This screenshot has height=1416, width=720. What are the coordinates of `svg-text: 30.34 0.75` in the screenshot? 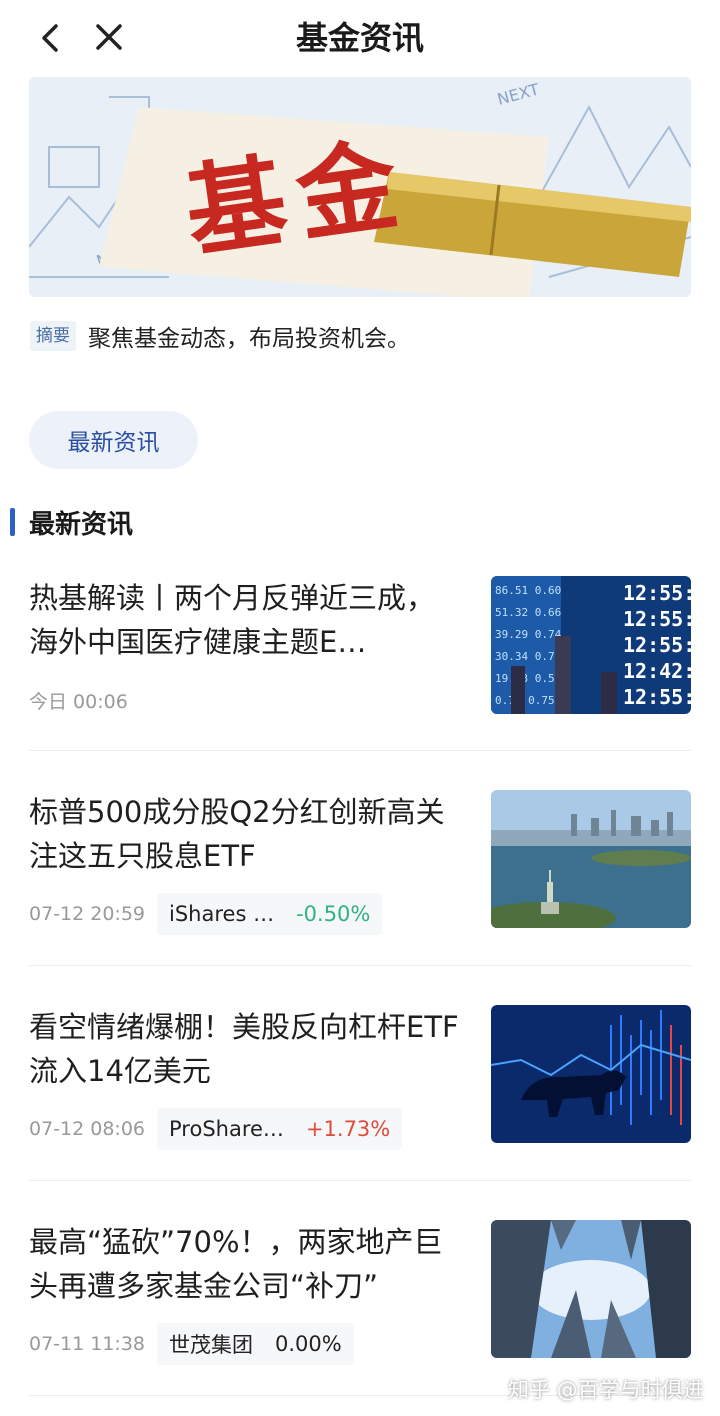 It's located at (528, 656).